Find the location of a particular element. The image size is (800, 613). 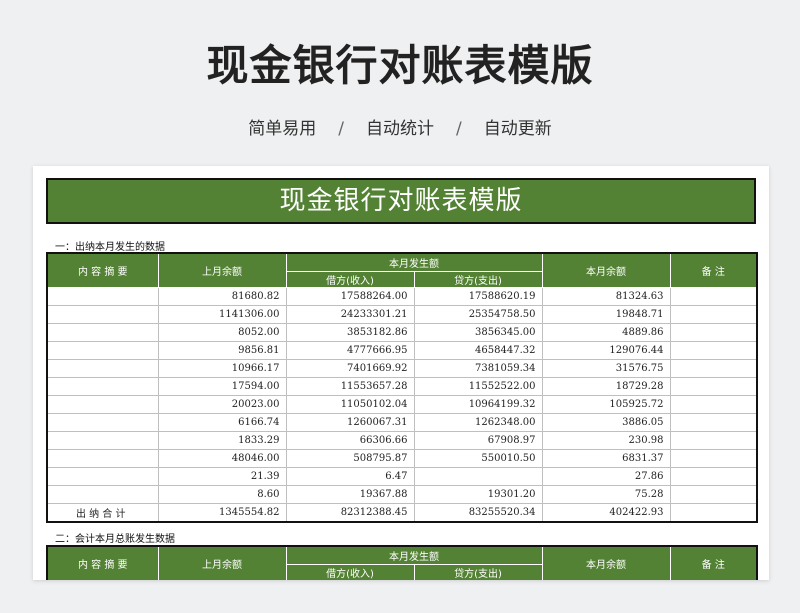

table-row: 21.39 6.47 27.86 is located at coordinates (402, 476).